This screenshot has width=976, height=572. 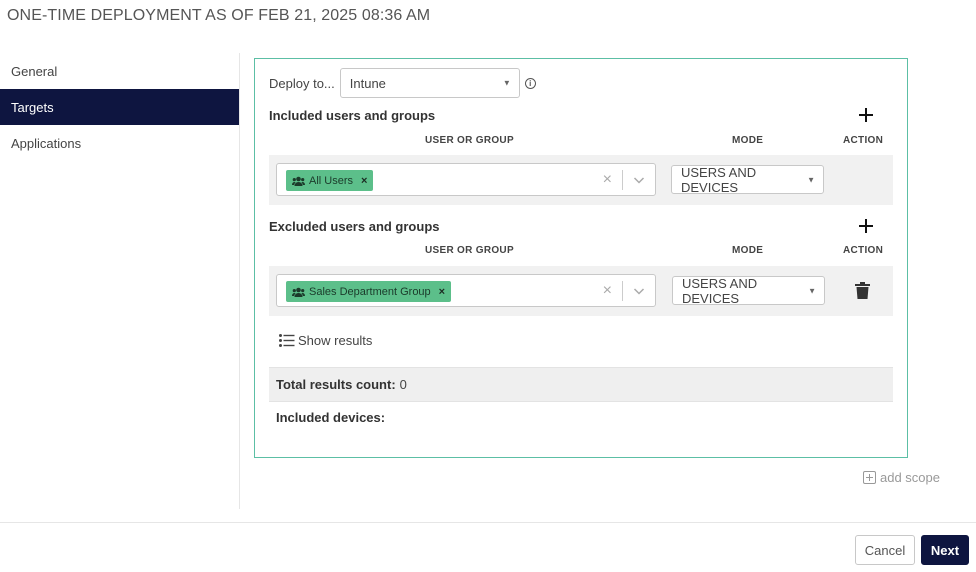 What do you see at coordinates (863, 250) in the screenshot?
I see `excluded-col-action: ACTION` at bounding box center [863, 250].